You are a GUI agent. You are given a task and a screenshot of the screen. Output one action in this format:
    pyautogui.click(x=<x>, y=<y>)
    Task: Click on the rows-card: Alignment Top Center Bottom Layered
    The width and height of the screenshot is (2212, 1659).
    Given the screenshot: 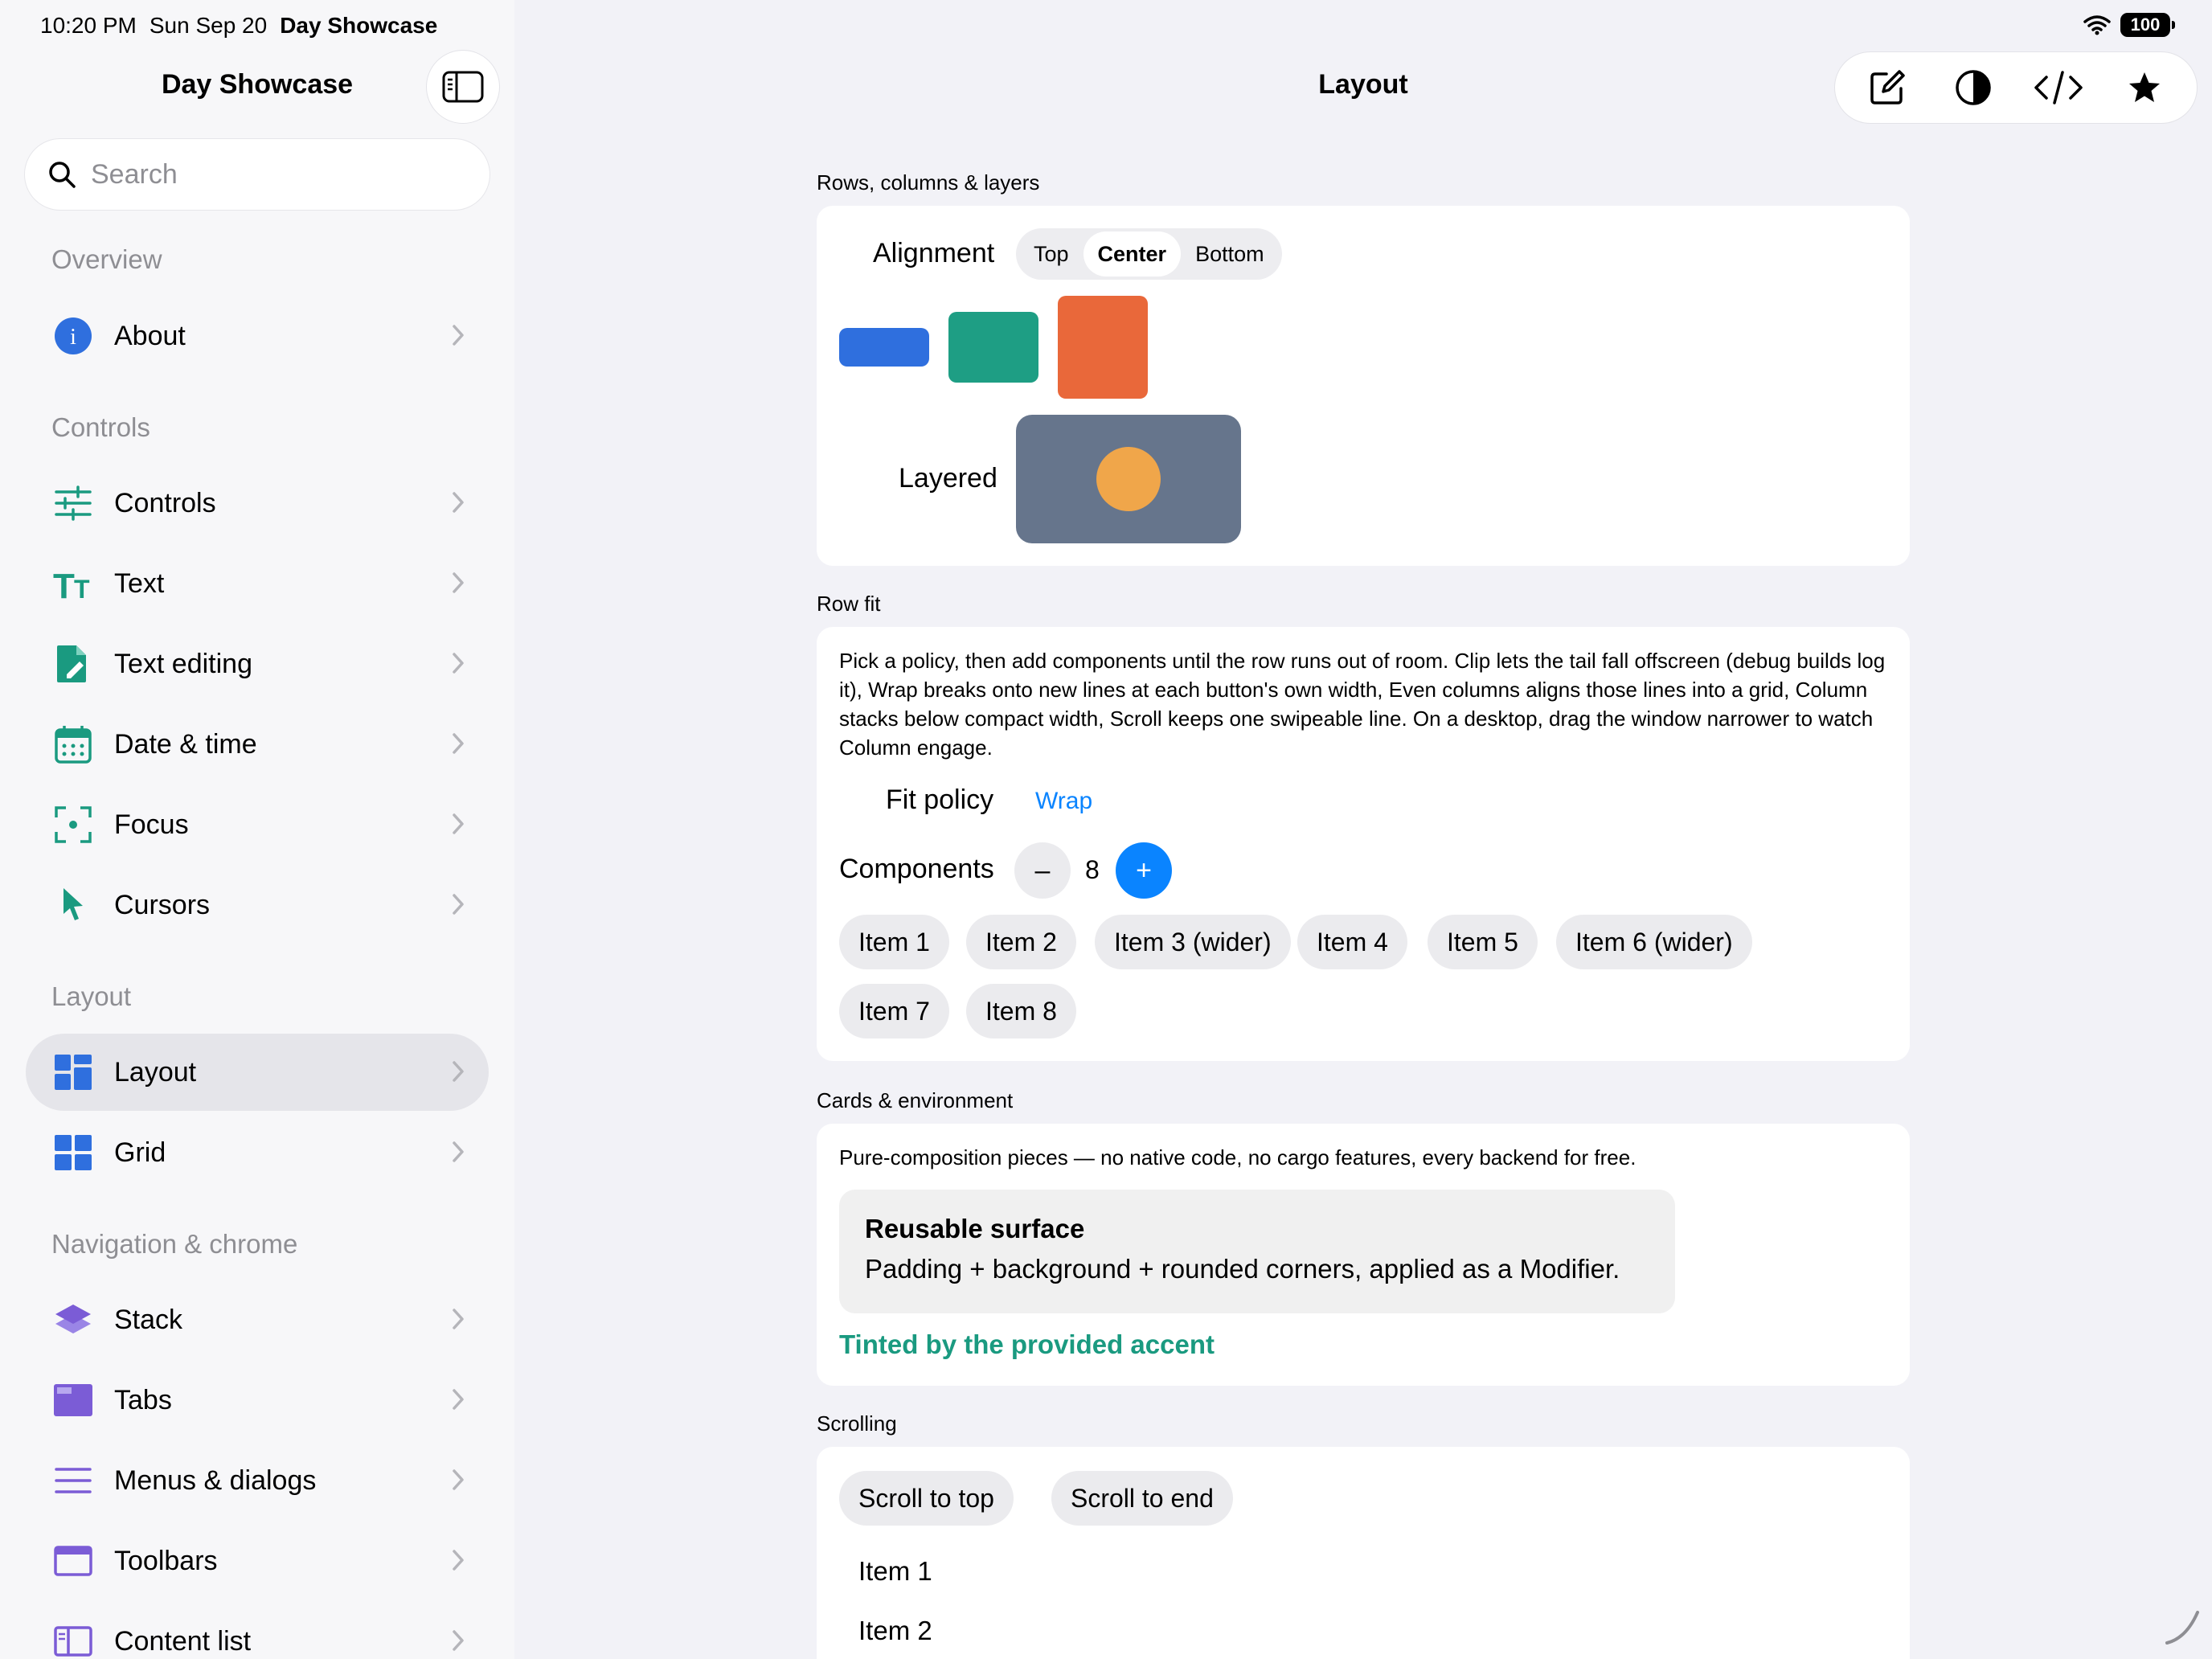 What is the action you would take?
    pyautogui.click(x=1363, y=386)
    